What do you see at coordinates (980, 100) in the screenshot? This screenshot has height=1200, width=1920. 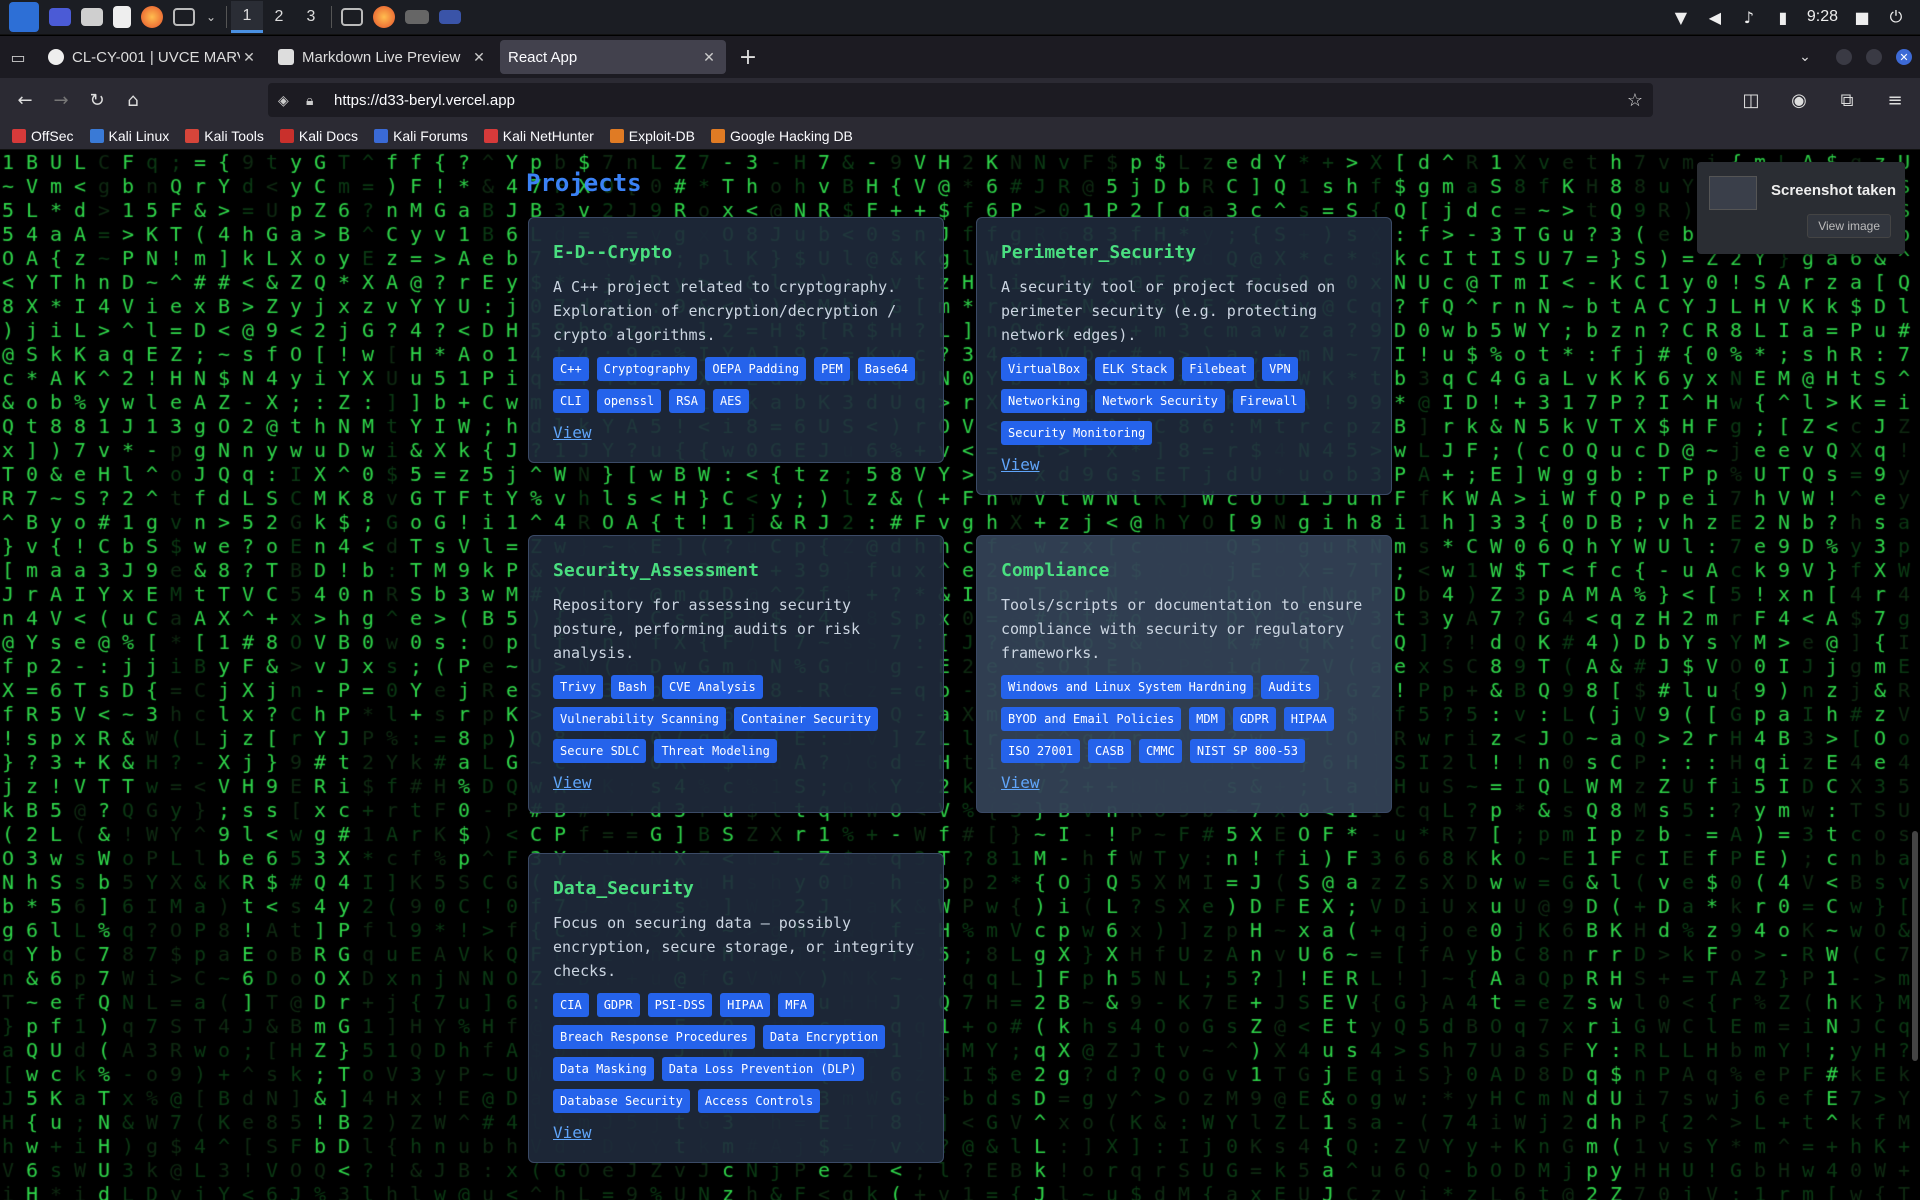 I see `url-text: https://d33-beryl.vercel.app` at bounding box center [980, 100].